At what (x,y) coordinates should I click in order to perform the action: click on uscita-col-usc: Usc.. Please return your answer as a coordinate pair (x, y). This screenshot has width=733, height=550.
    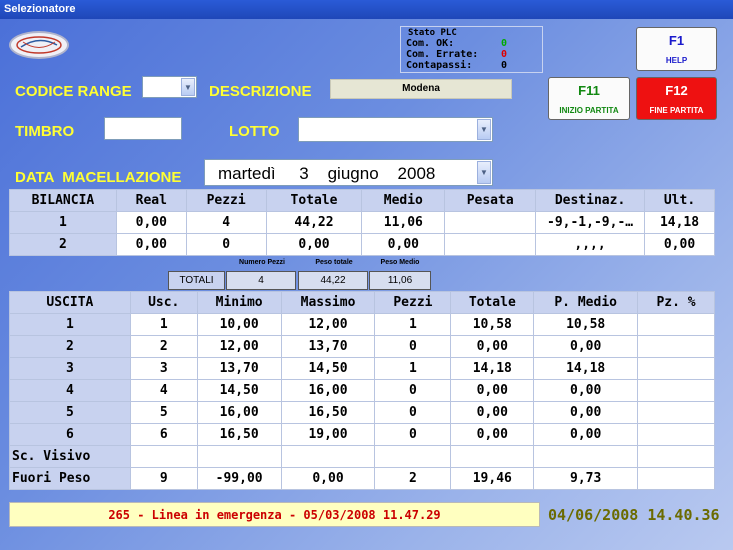
    Looking at the image, I should click on (163, 302).